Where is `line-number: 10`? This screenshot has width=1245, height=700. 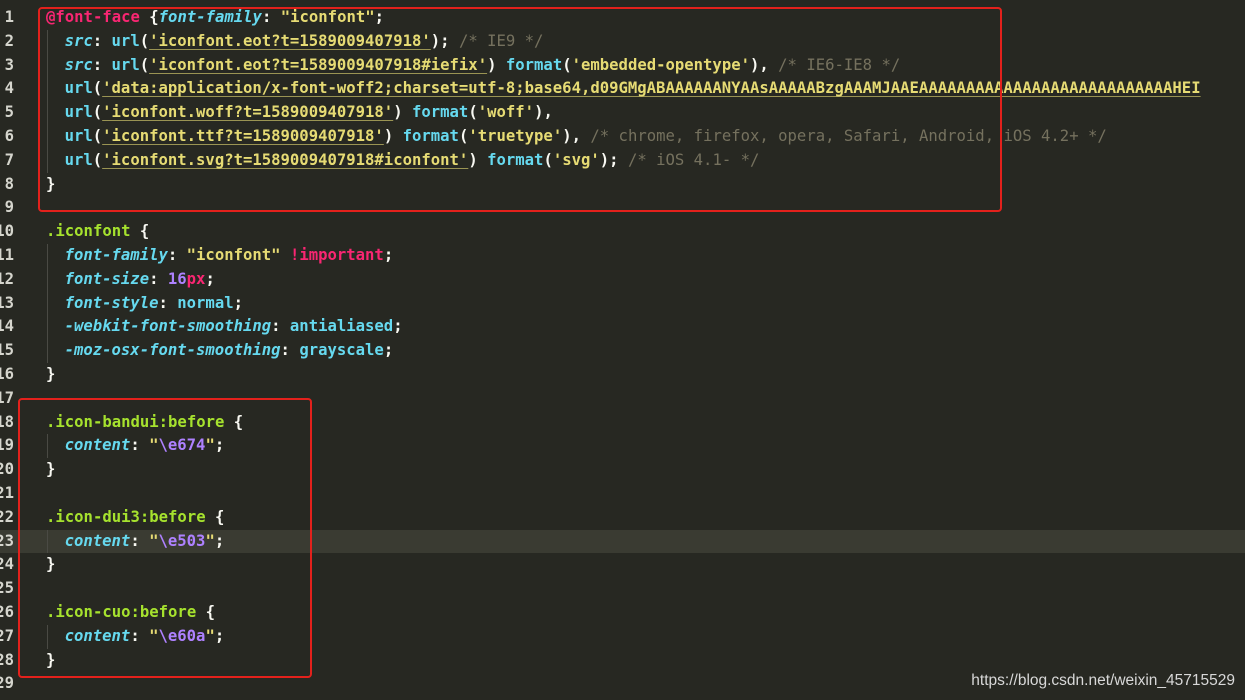 line-number: 10 is located at coordinates (7, 231).